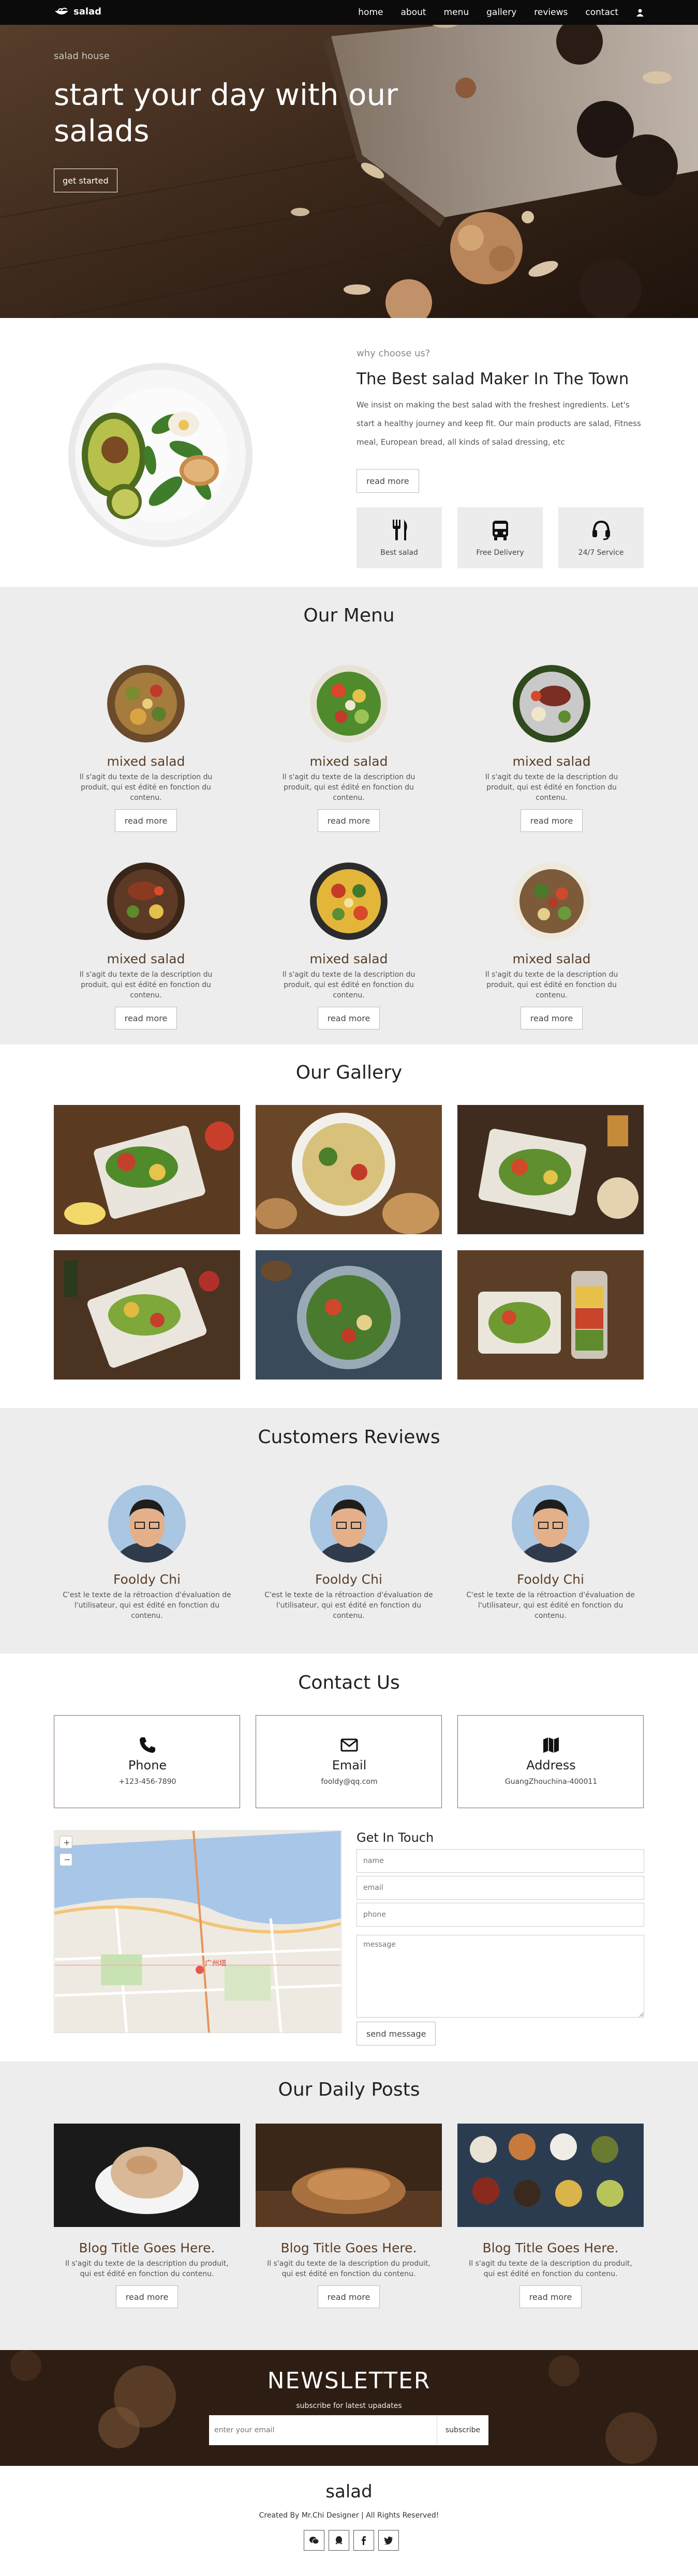 The image size is (698, 2576). Describe the element at coordinates (493, 379) in the screenshot. I see `about-title: The Best salad Maker In The Town` at that location.